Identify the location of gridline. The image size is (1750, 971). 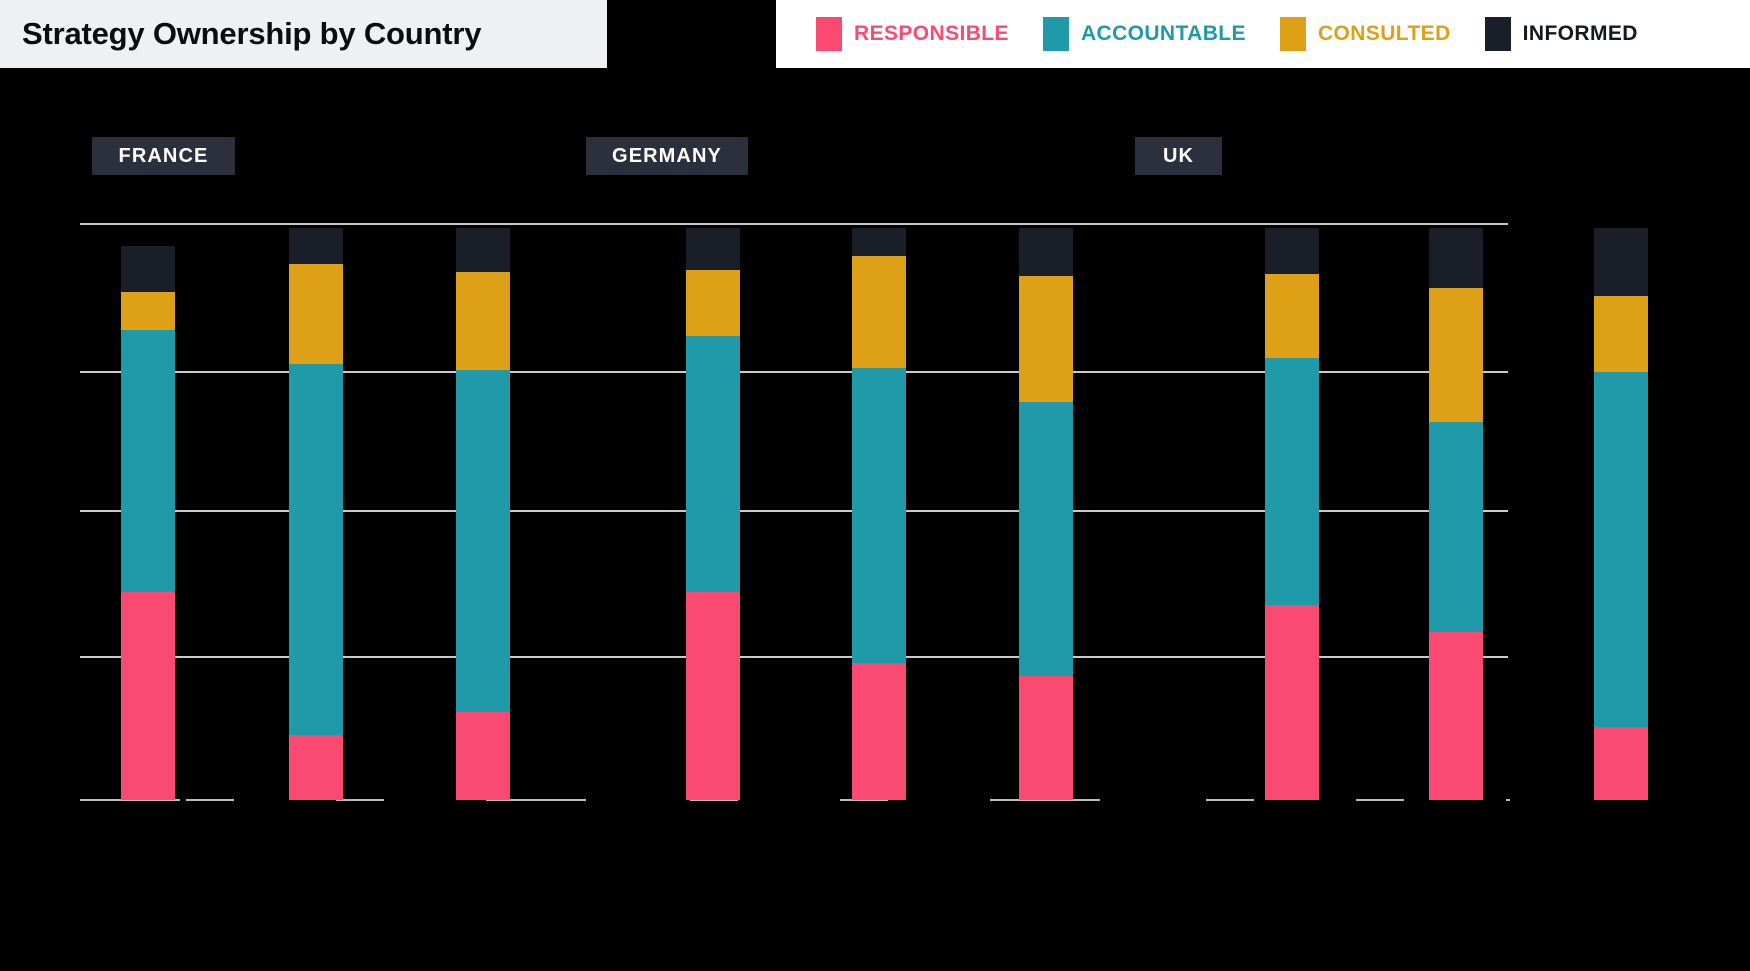
(794, 224).